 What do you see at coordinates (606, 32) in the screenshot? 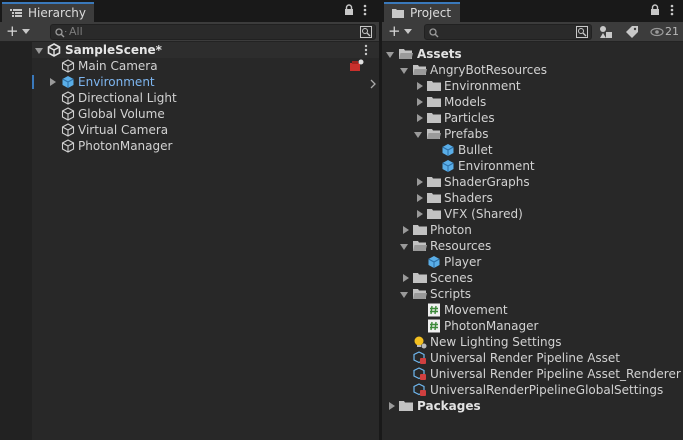
I see `filter-icon` at bounding box center [606, 32].